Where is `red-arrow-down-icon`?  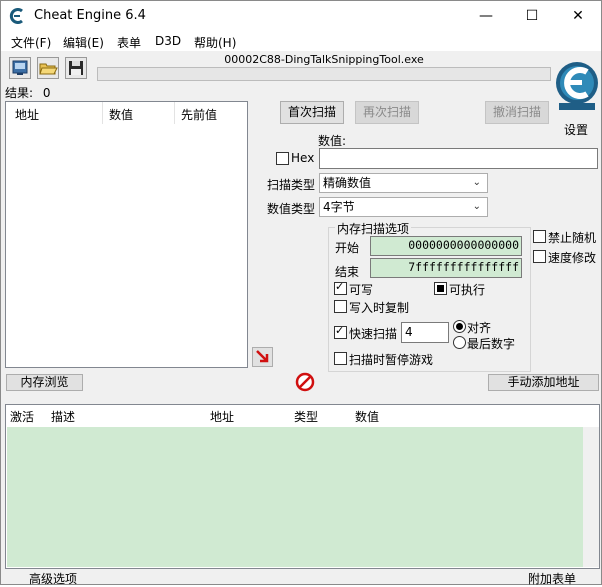 red-arrow-down-icon is located at coordinates (262, 356).